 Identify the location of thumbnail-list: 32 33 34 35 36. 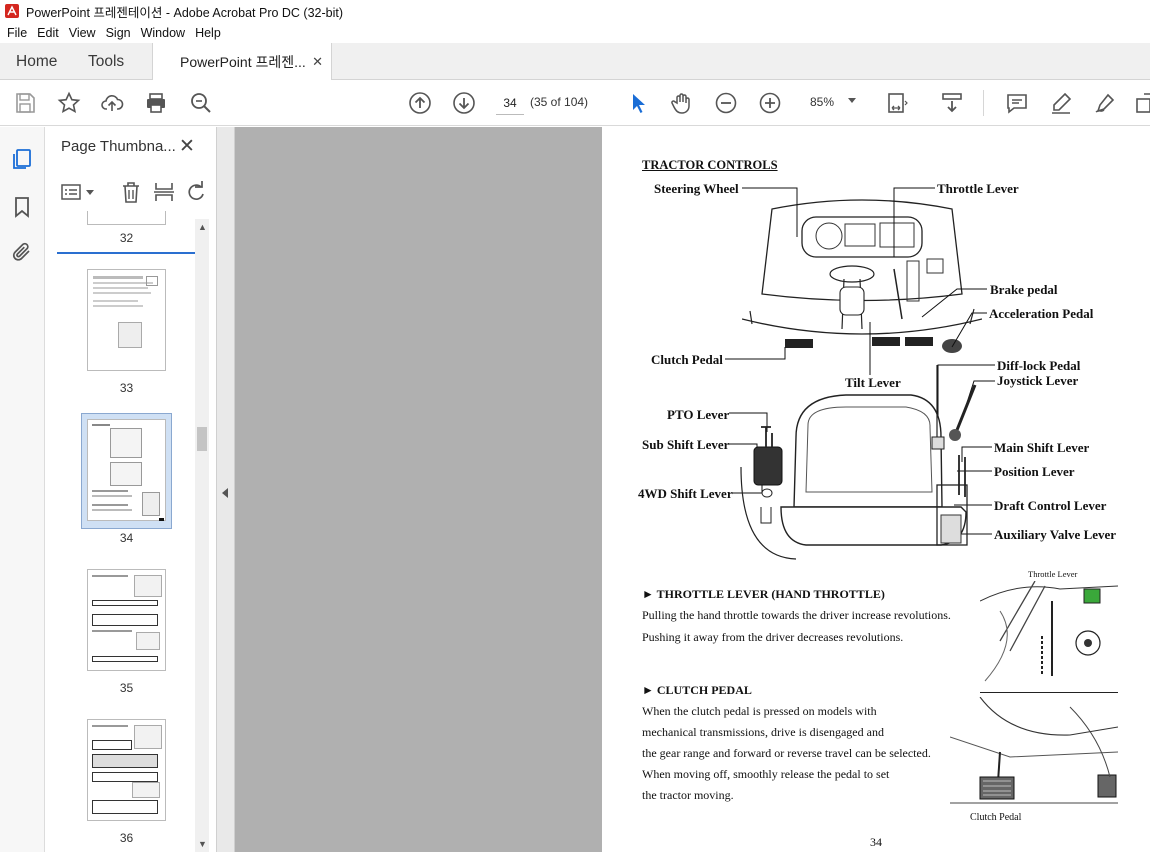
(120, 531).